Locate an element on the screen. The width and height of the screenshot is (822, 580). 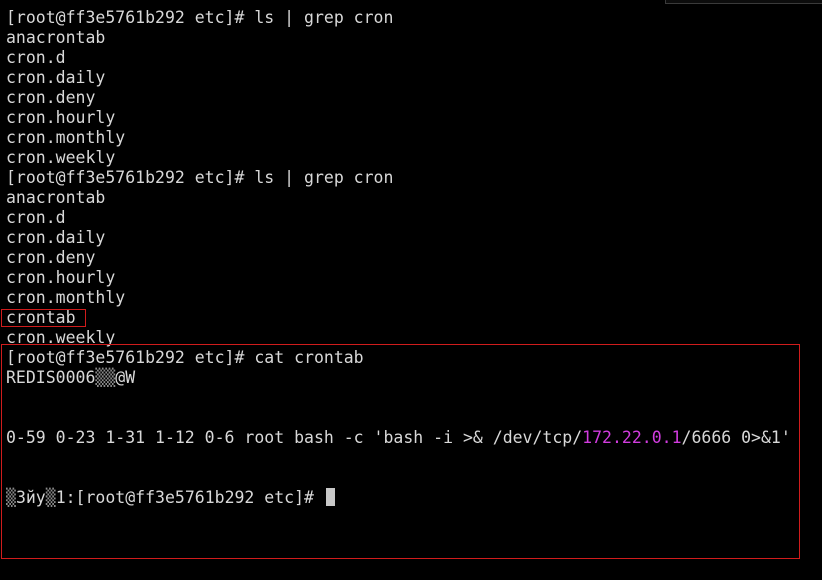
redis-header-tail: @W is located at coordinates (125, 377).